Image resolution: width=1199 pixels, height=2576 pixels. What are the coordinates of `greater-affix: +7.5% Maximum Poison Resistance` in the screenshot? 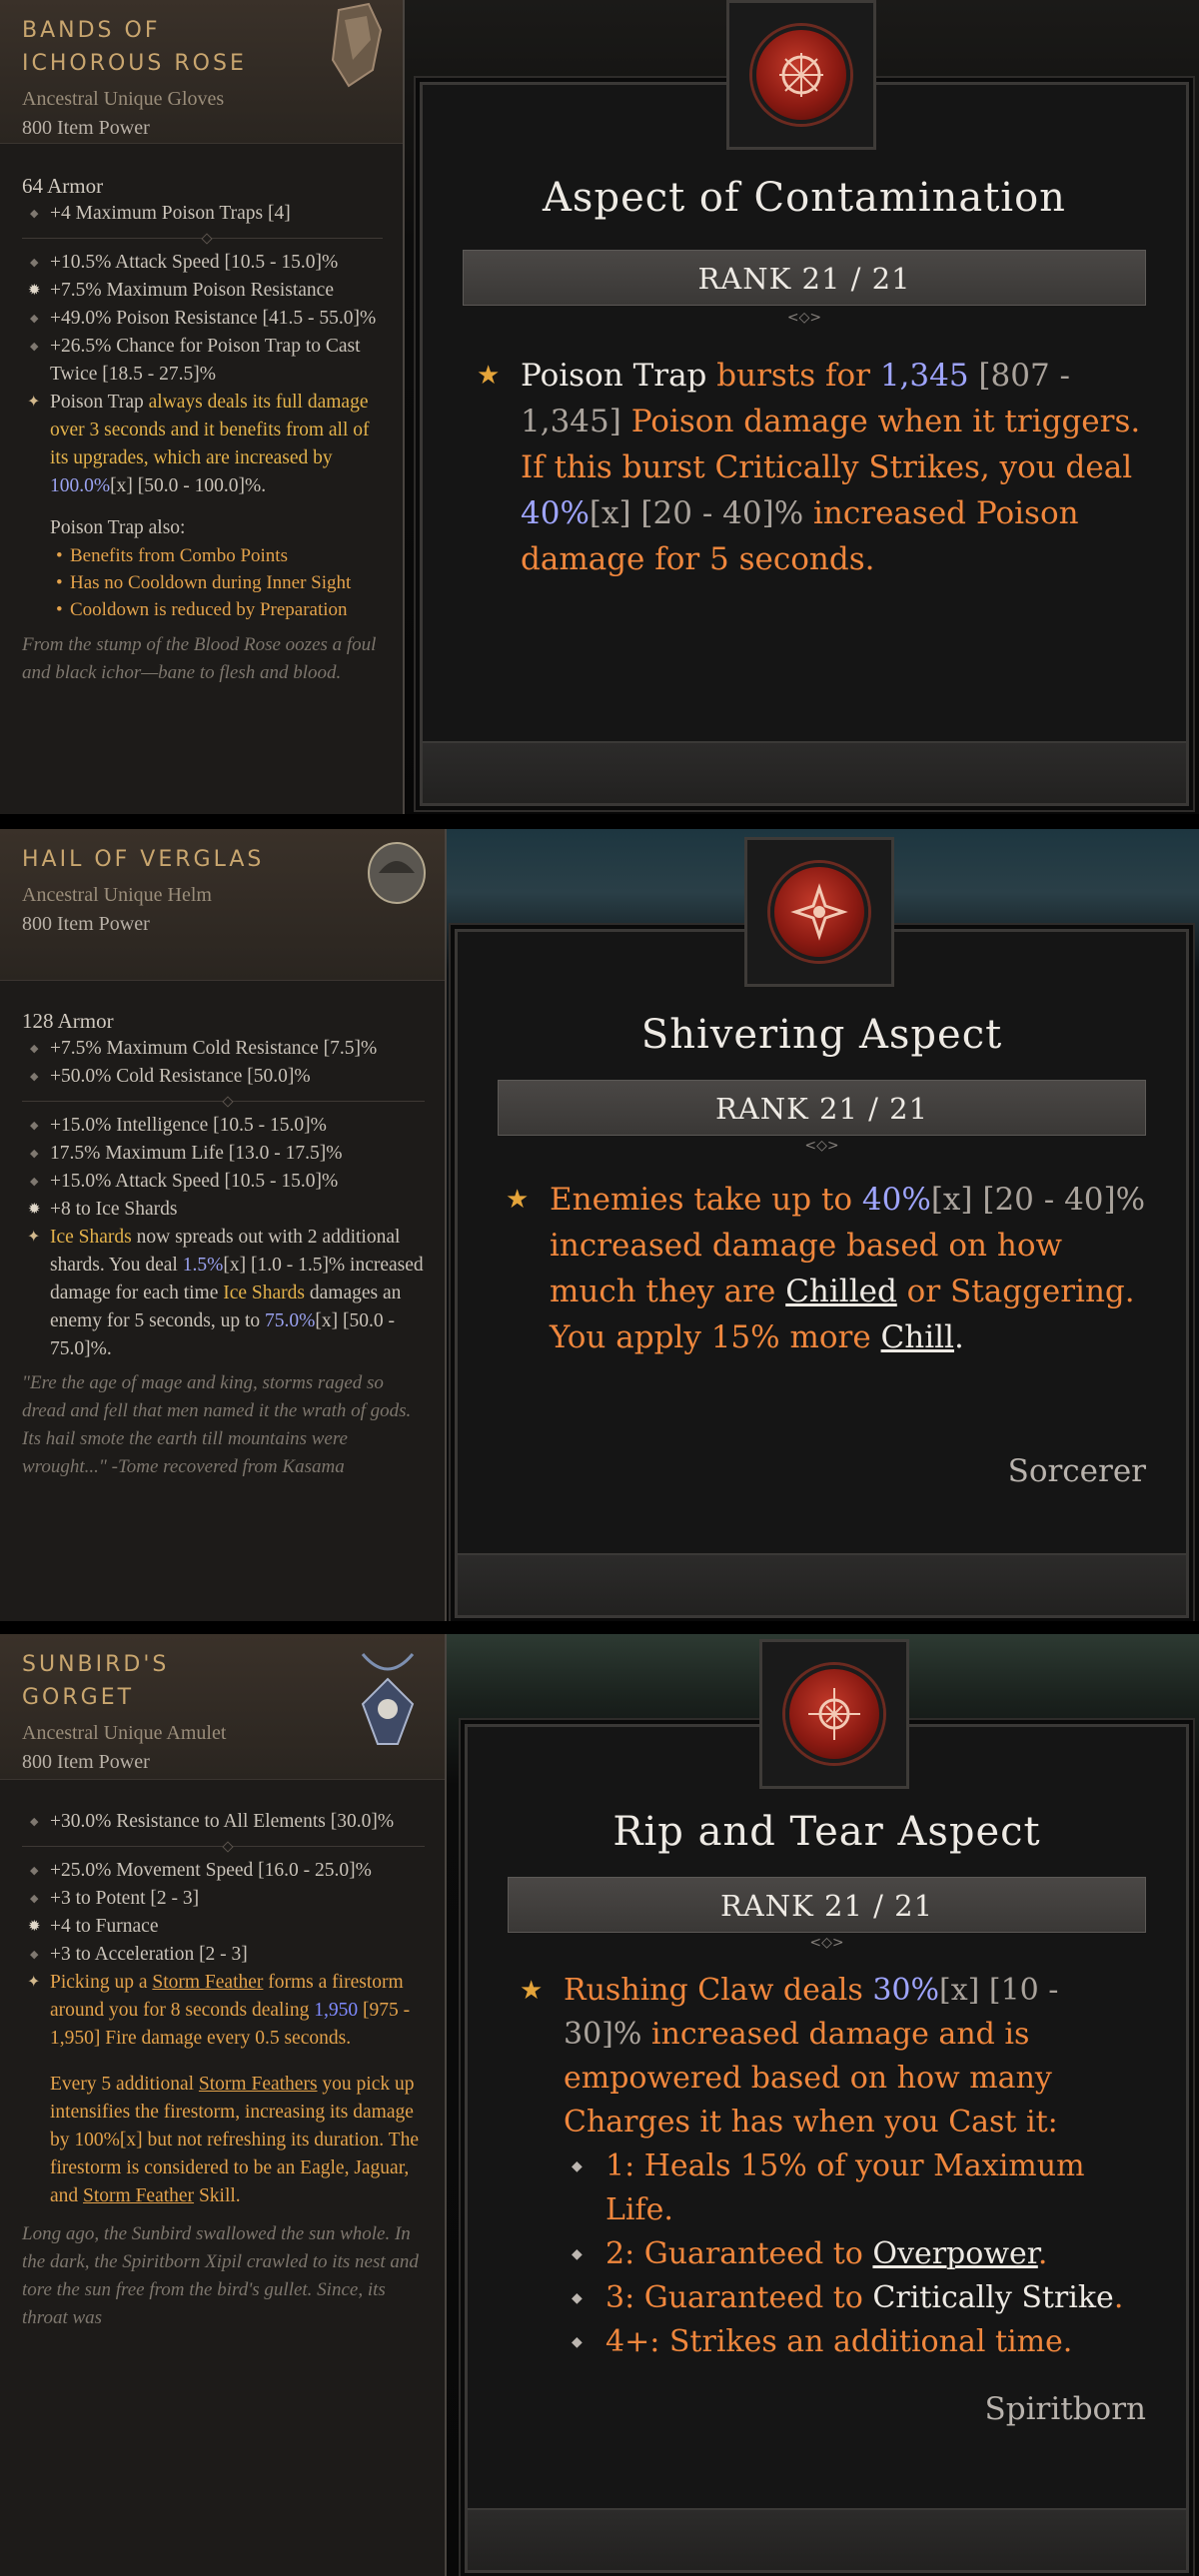 It's located at (202, 291).